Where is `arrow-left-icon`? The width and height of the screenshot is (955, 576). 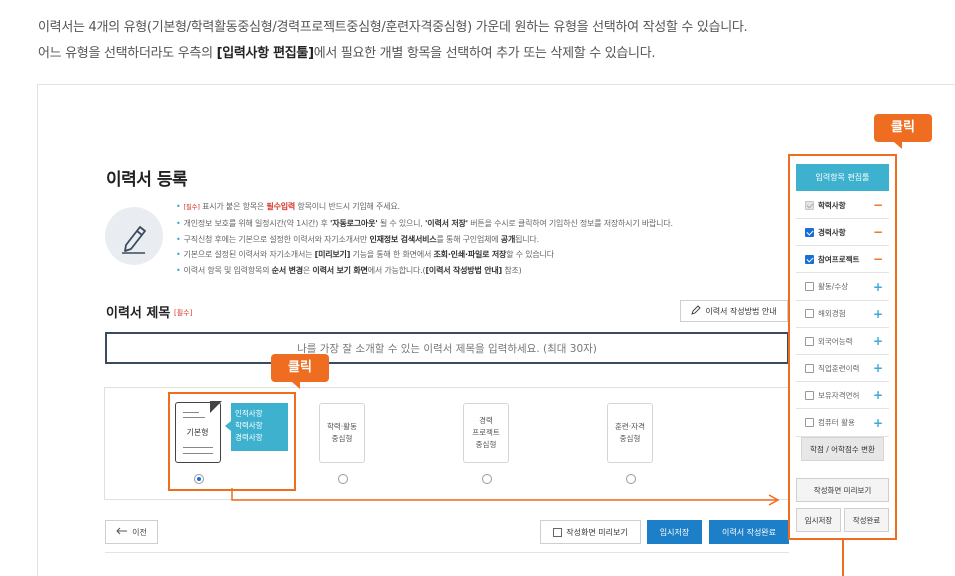 arrow-left-icon is located at coordinates (122, 532).